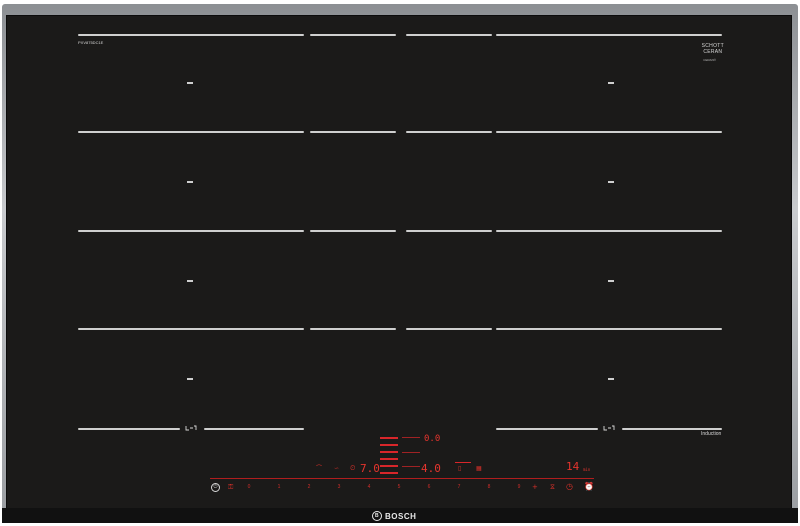 The width and height of the screenshot is (800, 526). Describe the element at coordinates (230, 487) in the screenshot. I see `child-lock-icon: ⚿` at that location.